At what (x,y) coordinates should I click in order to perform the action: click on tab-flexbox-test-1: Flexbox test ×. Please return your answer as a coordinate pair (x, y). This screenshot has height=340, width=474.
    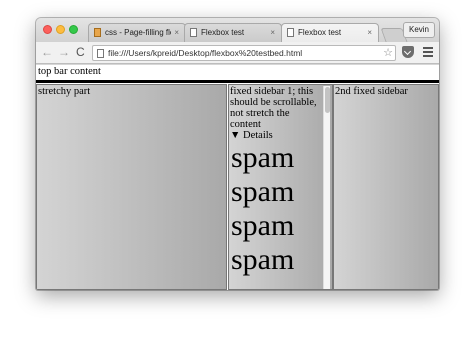
    Looking at the image, I should click on (233, 32).